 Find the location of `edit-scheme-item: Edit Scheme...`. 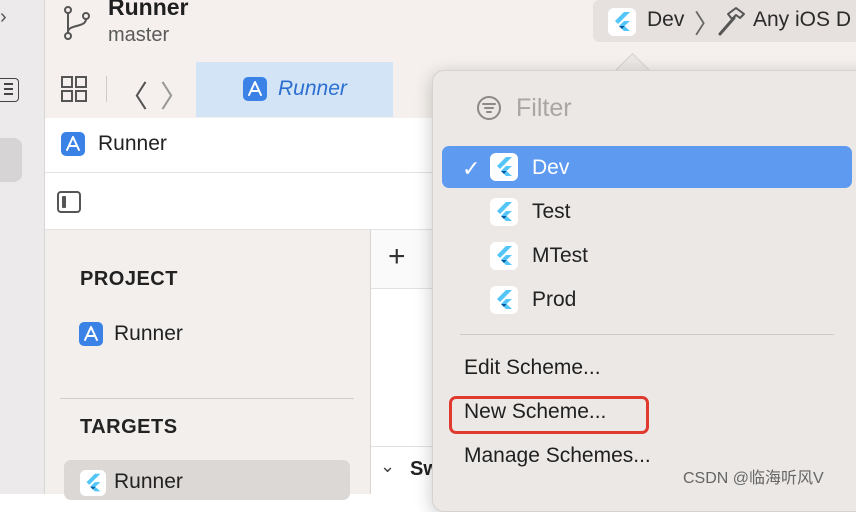

edit-scheme-item: Edit Scheme... is located at coordinates (532, 368).